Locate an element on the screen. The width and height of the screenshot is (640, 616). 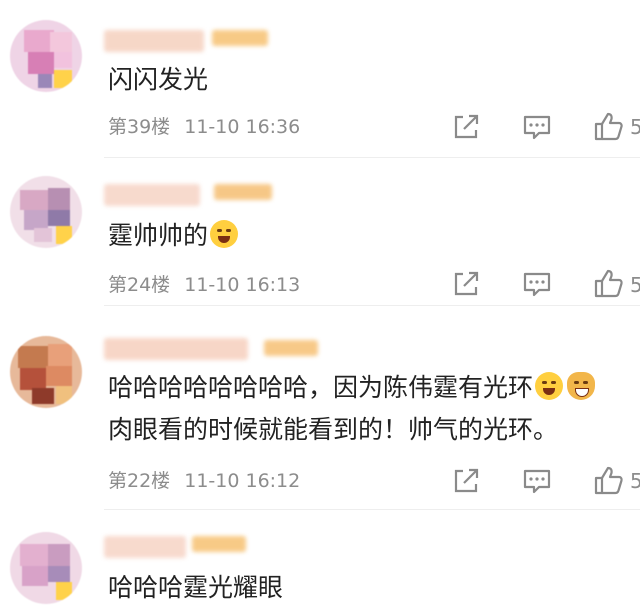
comment-meta: 第39楼 11-10 16:36 is located at coordinates (204, 127).